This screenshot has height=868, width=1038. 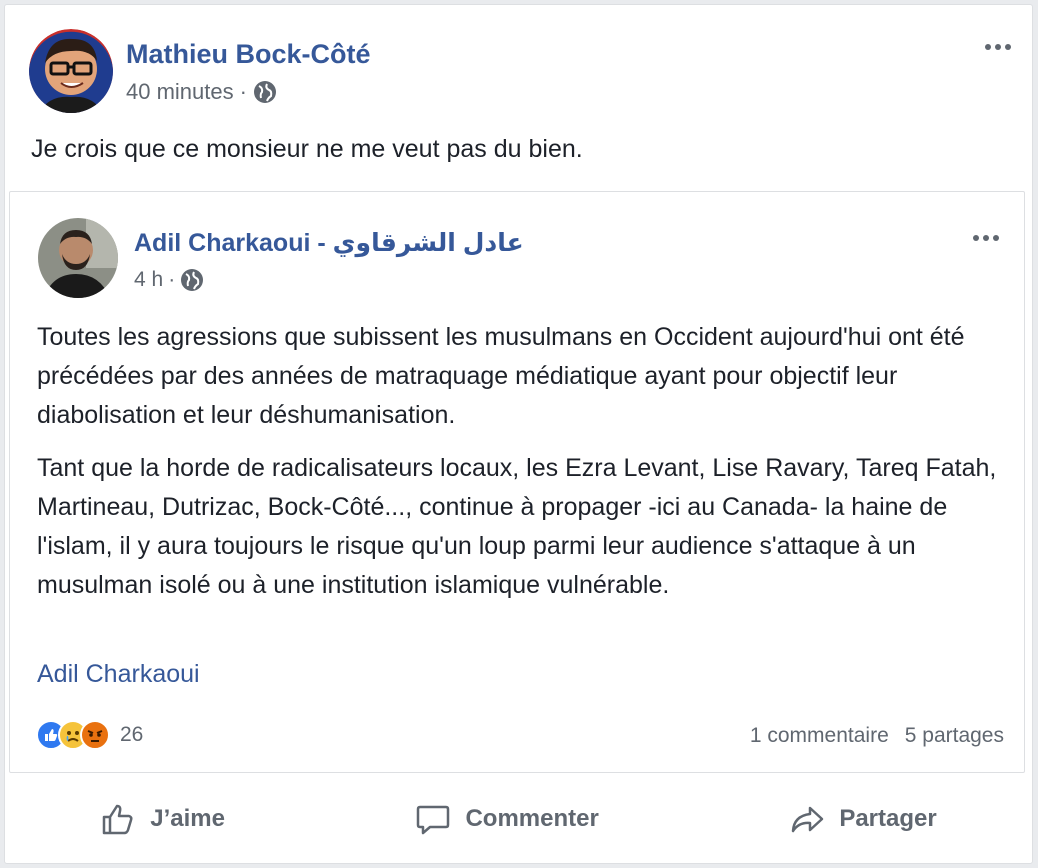 I want to click on author-name: Mathieu Bock-Côté, so click(x=248, y=54).